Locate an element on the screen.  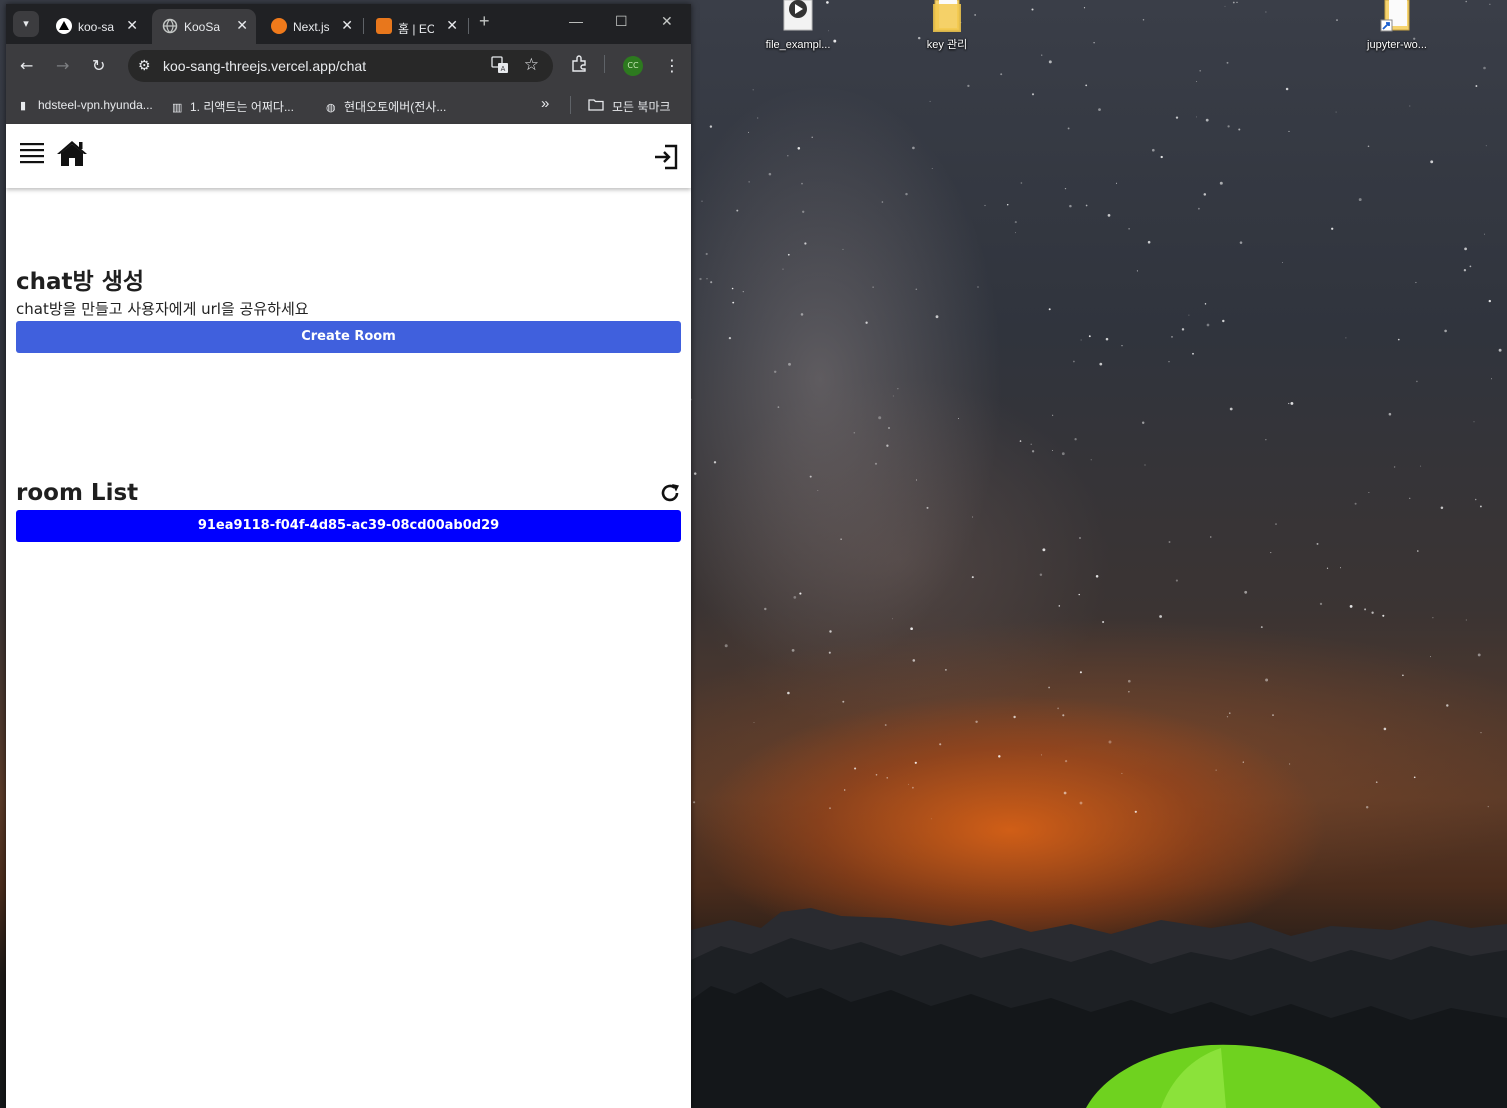
translate-icon: A is located at coordinates (500, 66).